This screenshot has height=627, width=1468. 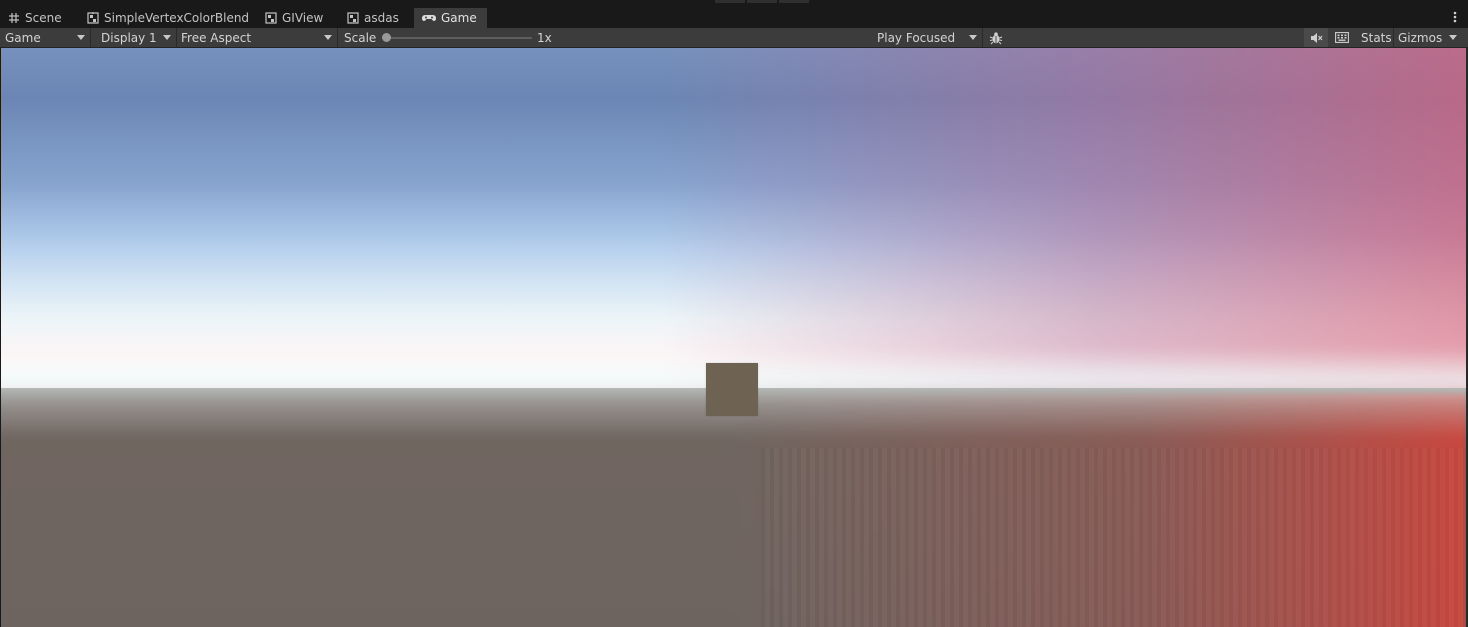 I want to click on keyboard-shortcuts-icon, so click(x=1342, y=37).